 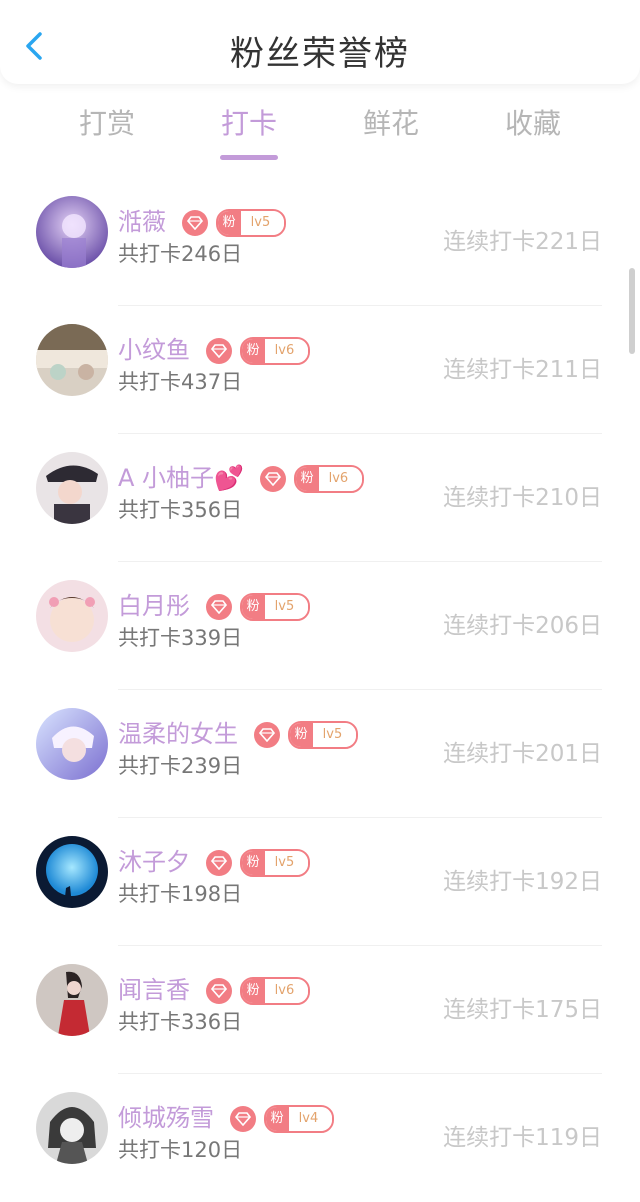 I want to click on list-item: A 小柚子💕 粉 lv6 共打卡356日 连续打卡210日, so click(x=320, y=498).